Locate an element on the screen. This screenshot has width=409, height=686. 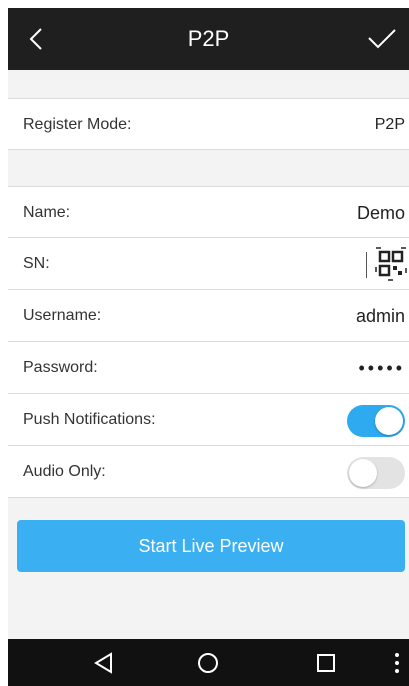
push-notifications-label: Push Notifications: is located at coordinates (89, 419).